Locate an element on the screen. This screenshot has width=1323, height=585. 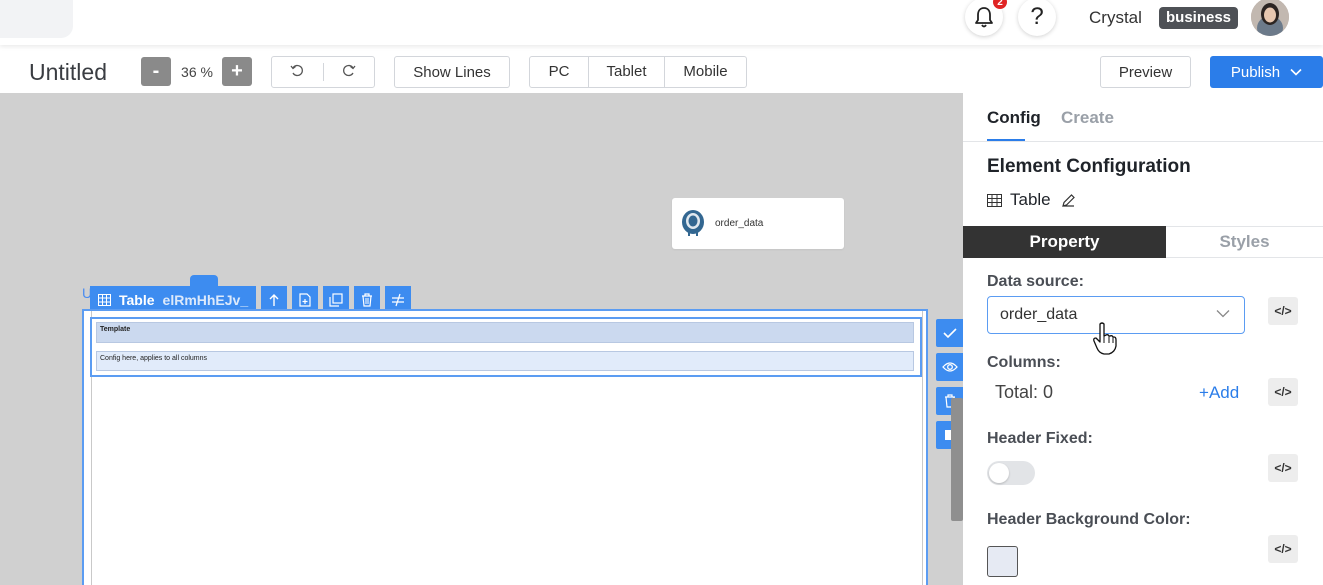
redo-button is located at coordinates (349, 72).